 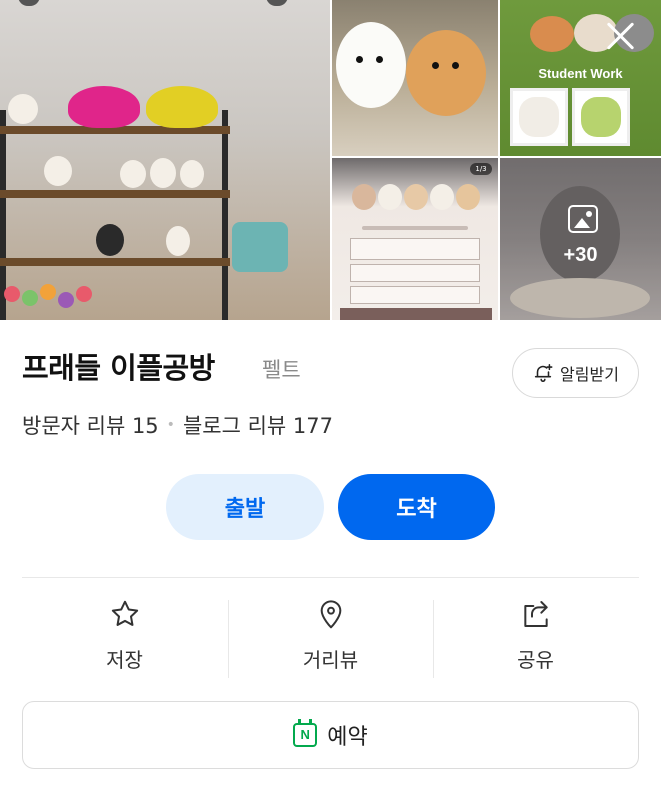 What do you see at coordinates (281, 370) in the screenshot?
I see `place-category: 펠트` at bounding box center [281, 370].